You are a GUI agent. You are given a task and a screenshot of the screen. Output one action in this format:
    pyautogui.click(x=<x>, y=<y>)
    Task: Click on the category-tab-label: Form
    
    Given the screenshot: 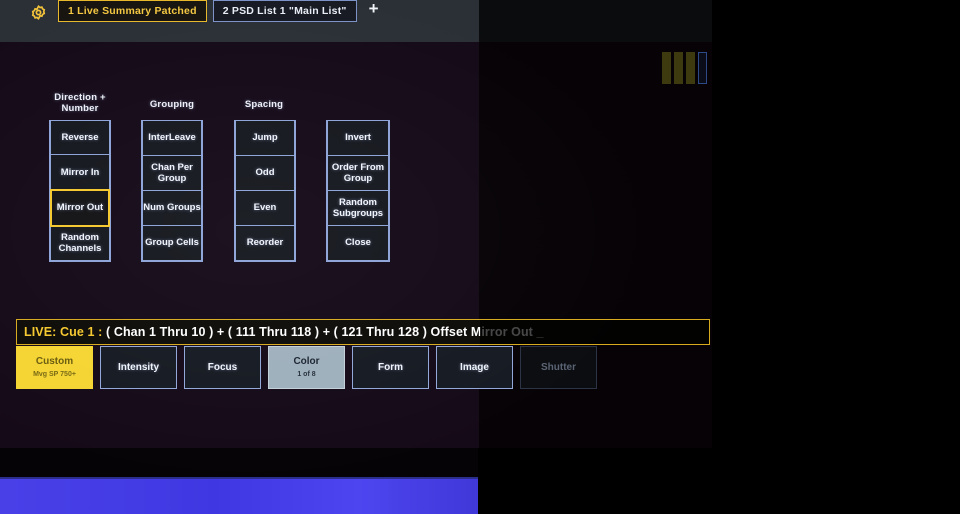 What is the action you would take?
    pyautogui.click(x=390, y=367)
    